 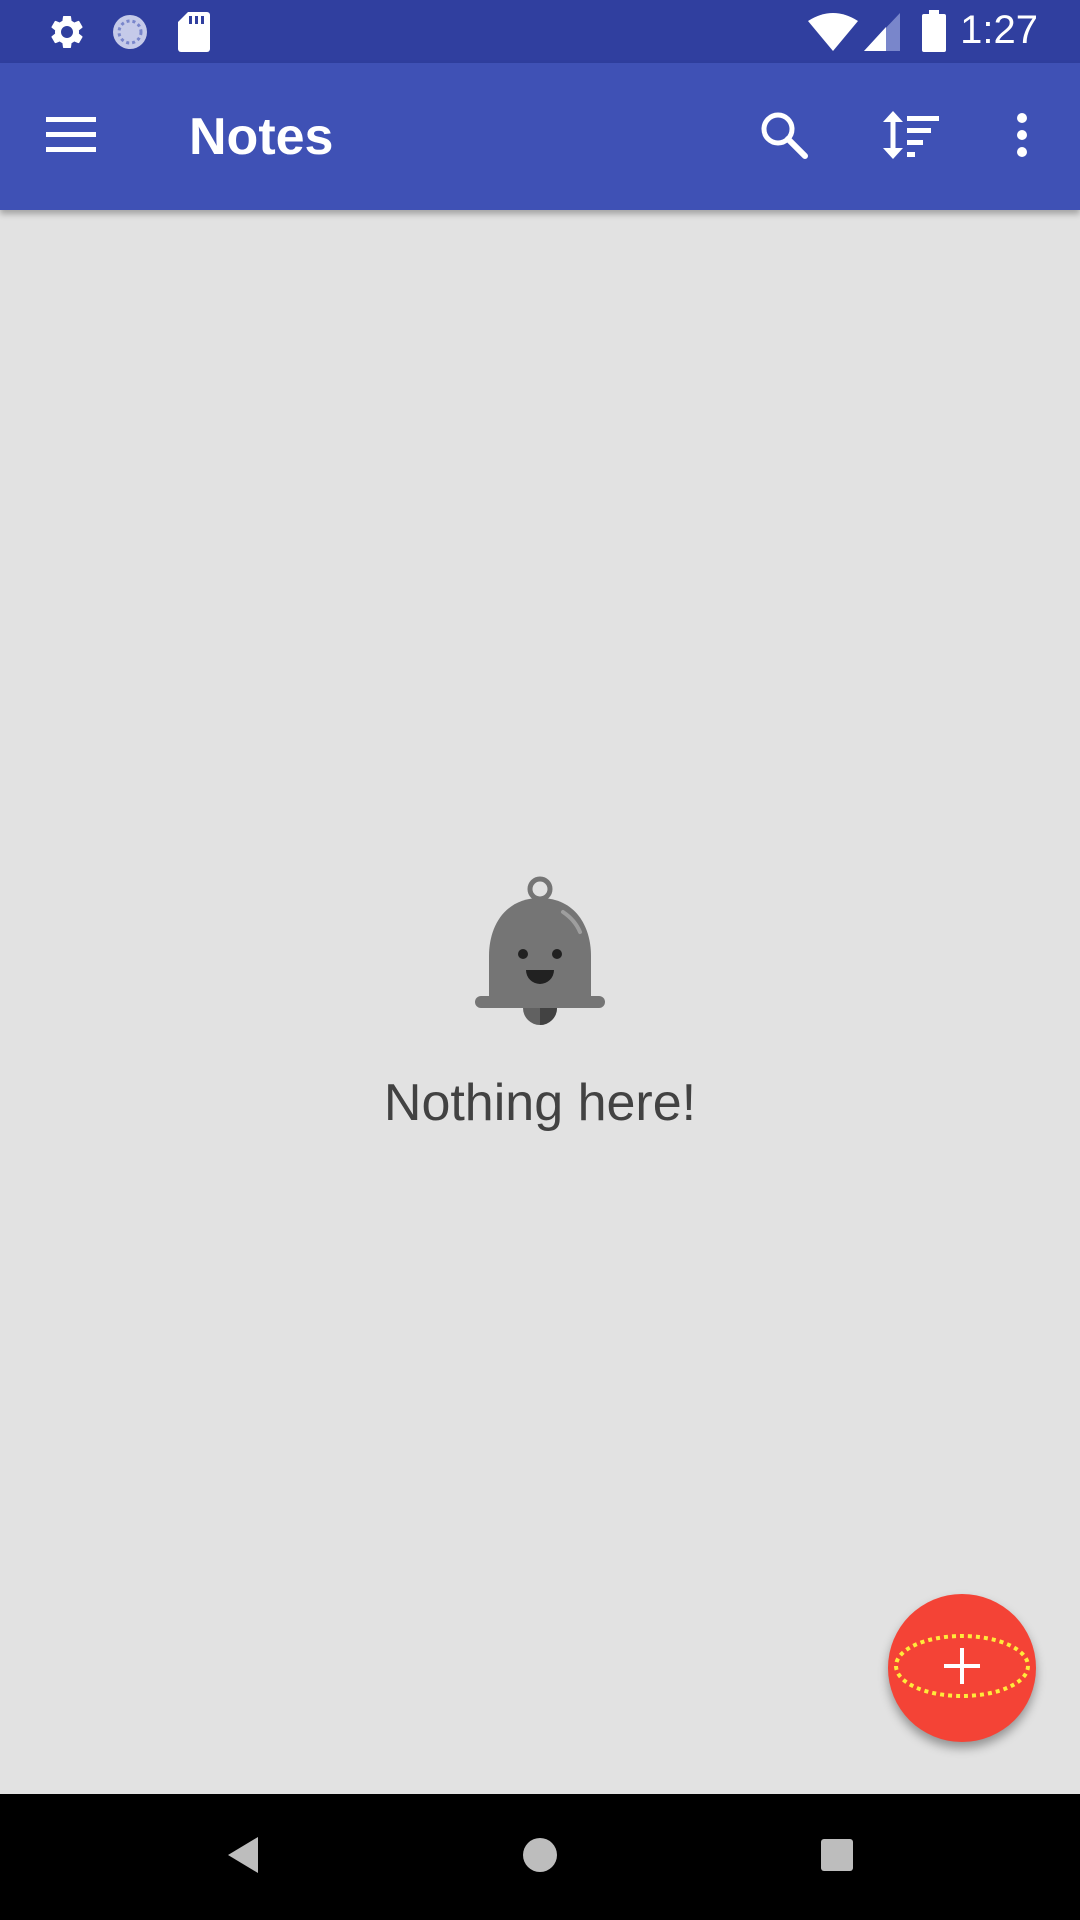 I want to click on battery-icon, so click(x=934, y=33).